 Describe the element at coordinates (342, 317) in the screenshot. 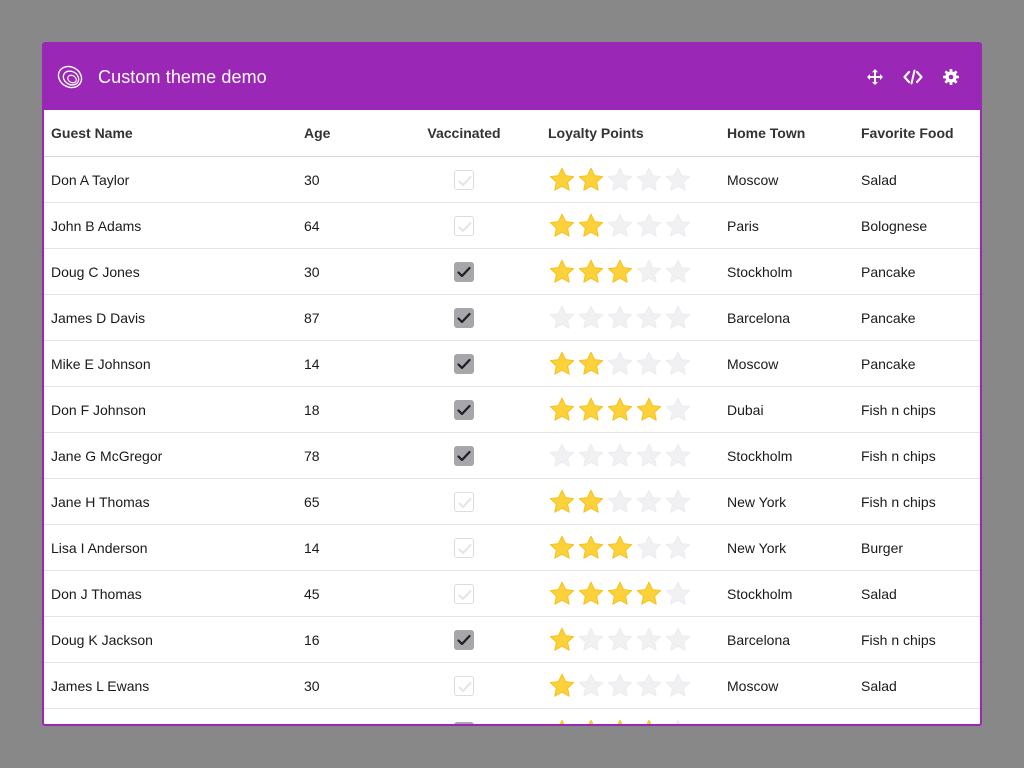

I see `cell-age: 87` at that location.